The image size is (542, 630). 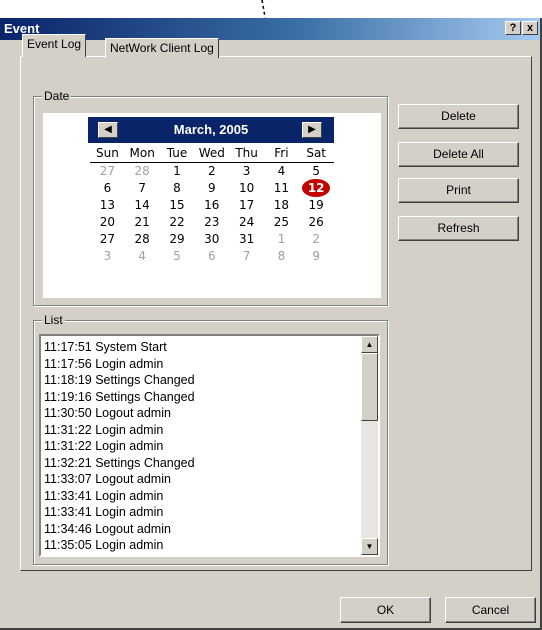 What do you see at coordinates (177, 153) in the screenshot?
I see `weekday-label: Tue` at bounding box center [177, 153].